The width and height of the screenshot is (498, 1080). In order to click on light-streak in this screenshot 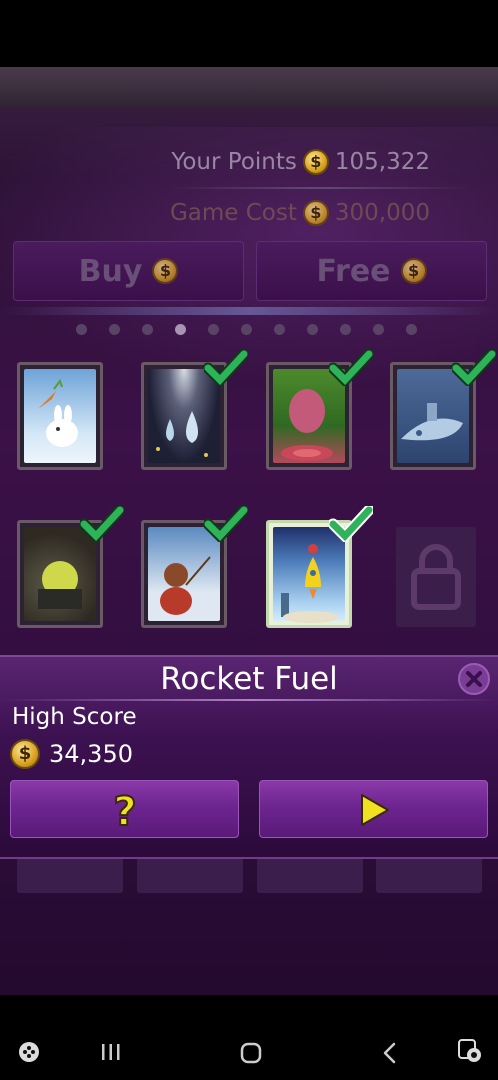, I will do `click(249, 311)`.